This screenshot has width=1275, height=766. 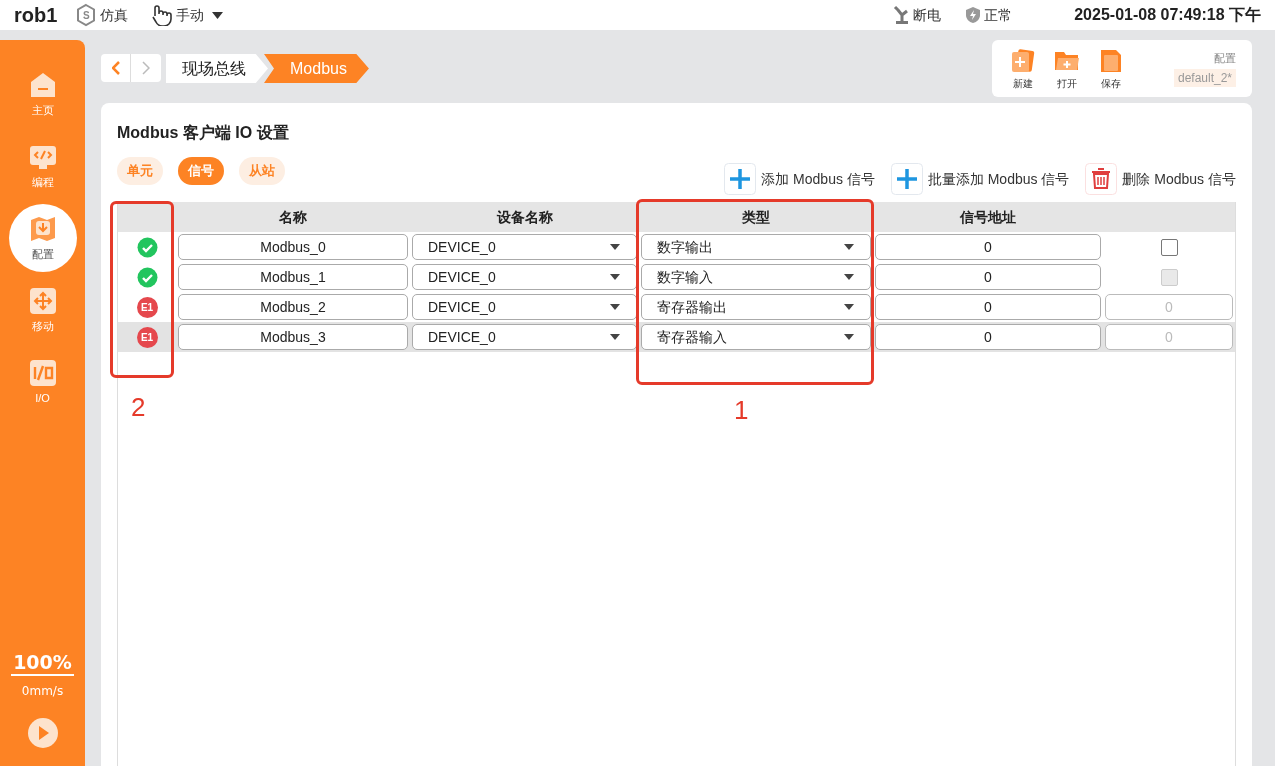 What do you see at coordinates (1101, 179) in the screenshot?
I see `trash-icon` at bounding box center [1101, 179].